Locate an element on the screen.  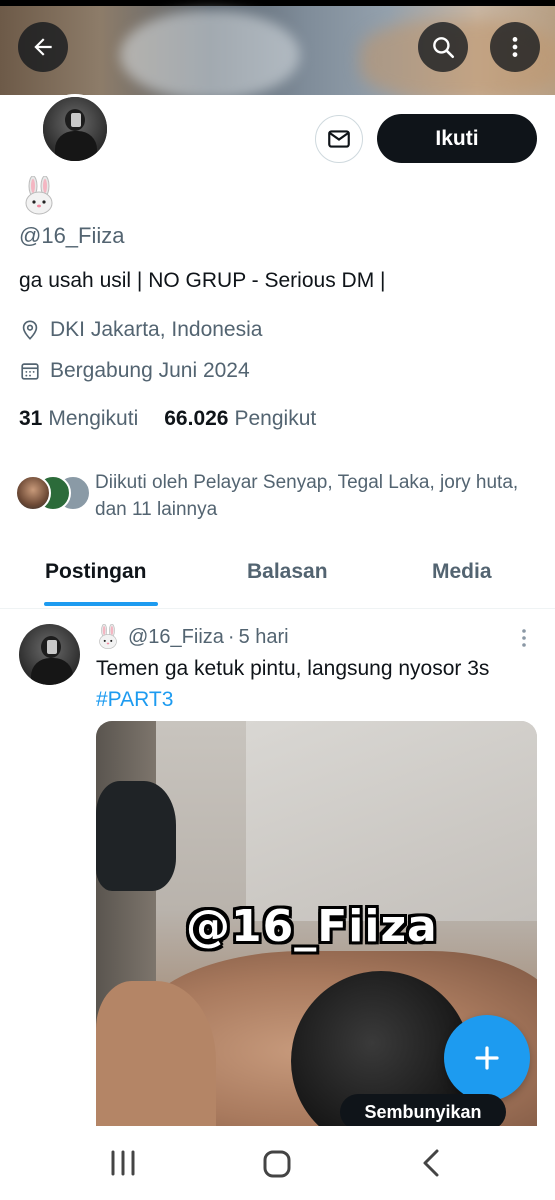
message-button is located at coordinates (339, 139).